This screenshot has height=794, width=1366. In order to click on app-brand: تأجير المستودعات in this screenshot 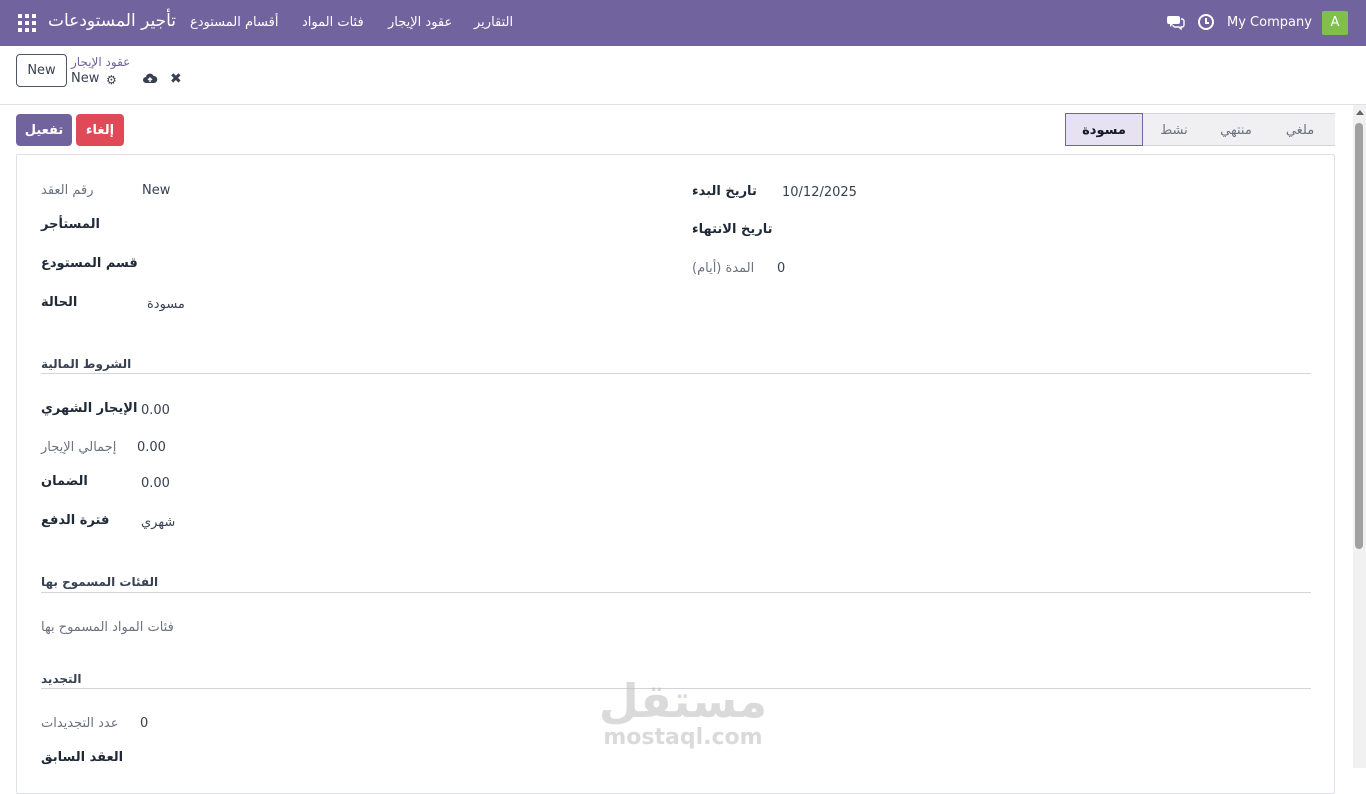, I will do `click(112, 21)`.